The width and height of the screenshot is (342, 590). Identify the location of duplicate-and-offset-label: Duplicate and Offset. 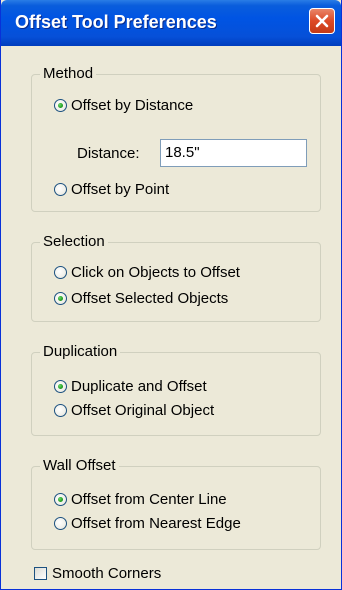
(139, 386).